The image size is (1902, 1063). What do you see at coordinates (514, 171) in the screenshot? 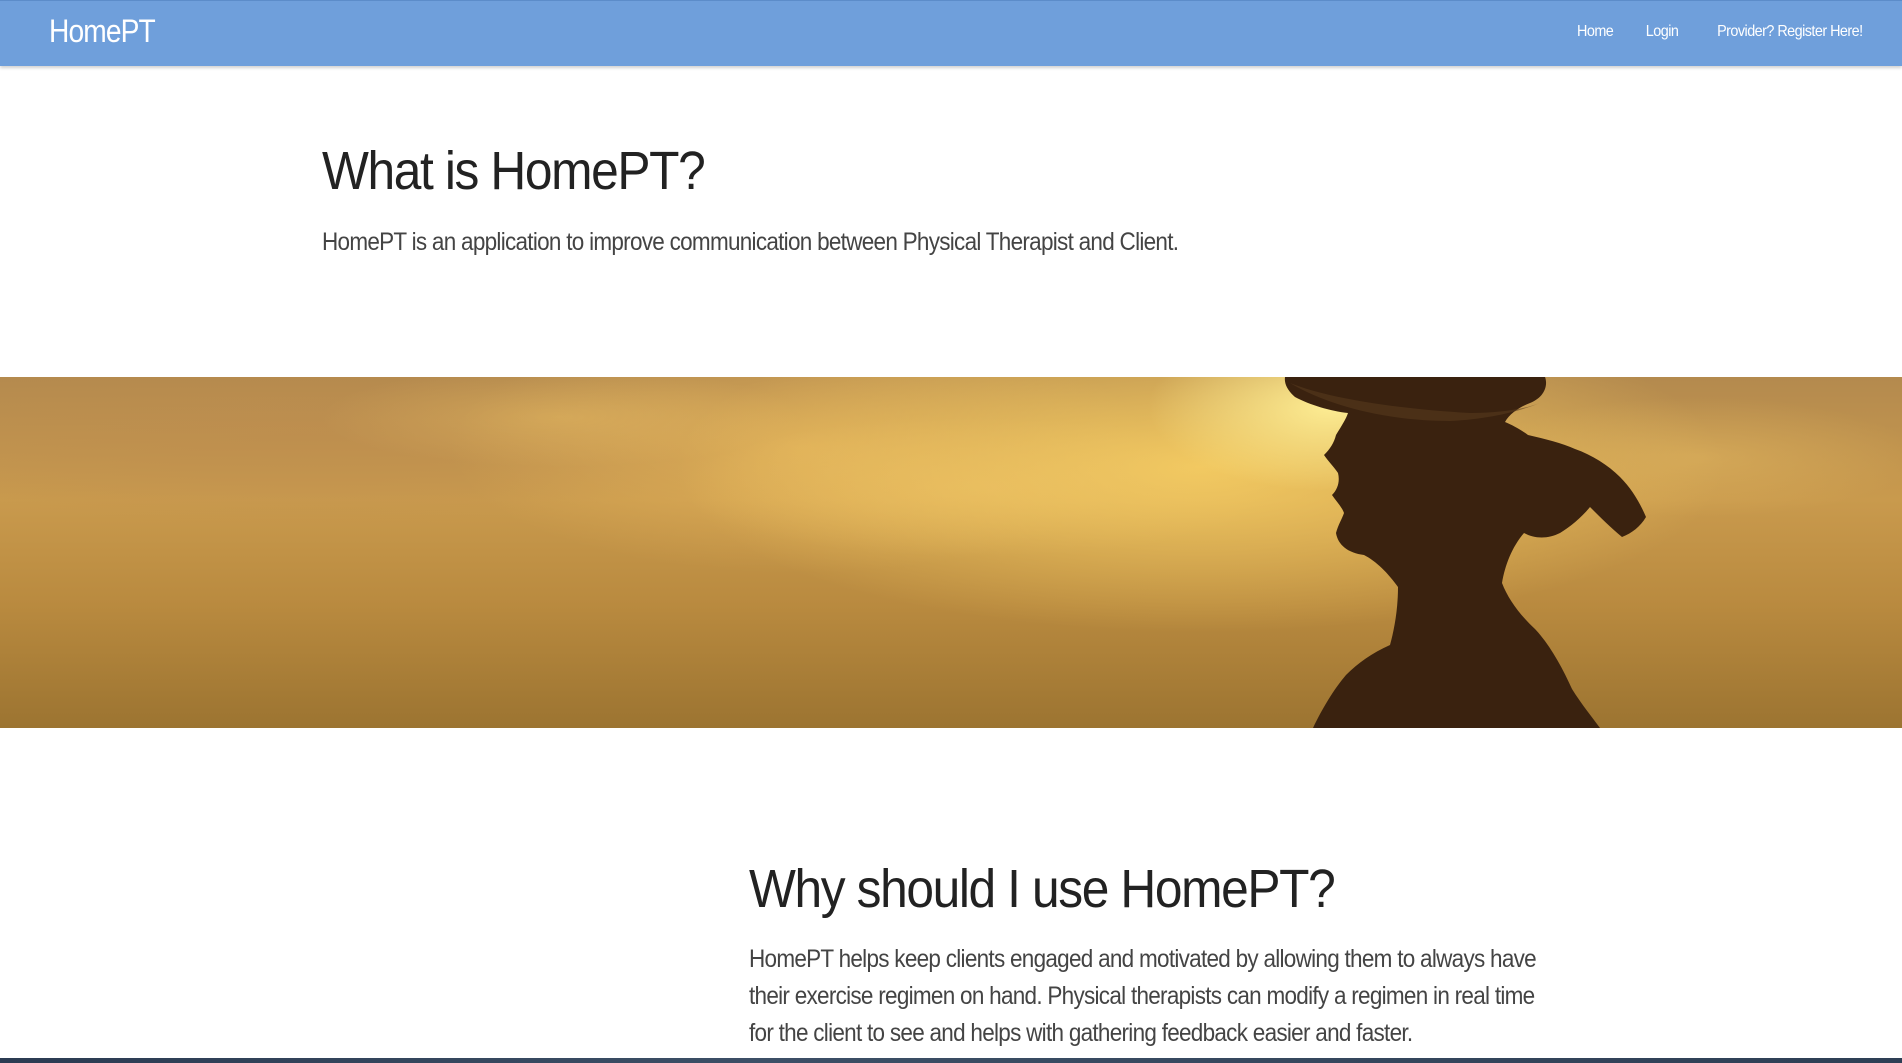
I see `what-is-heading: What is HomePT?` at bounding box center [514, 171].